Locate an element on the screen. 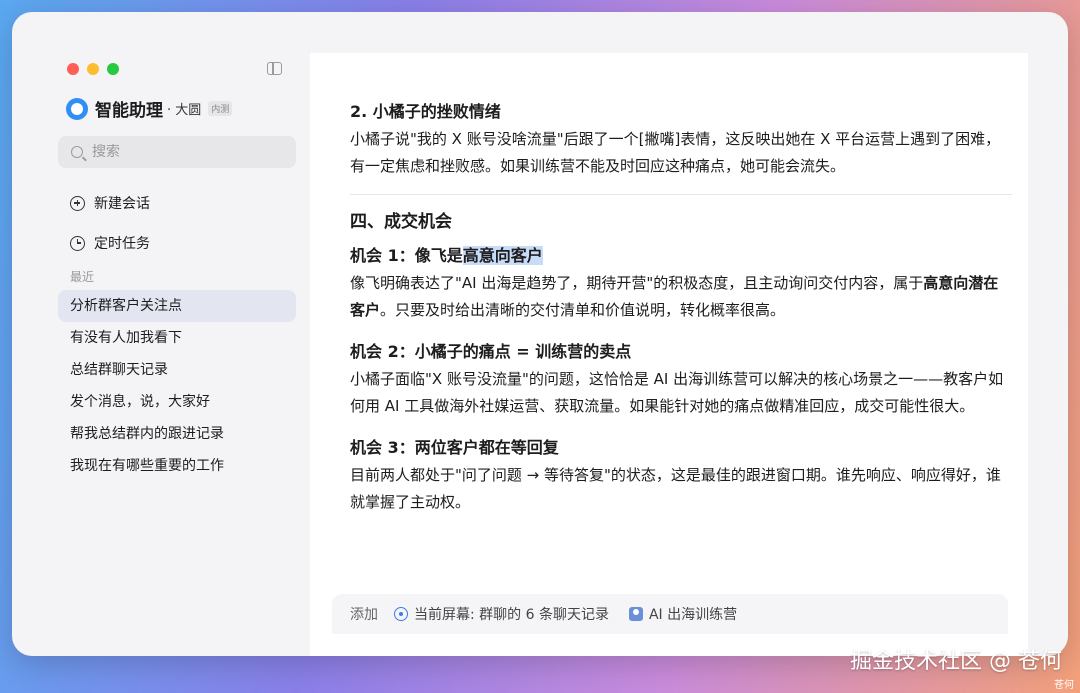 The height and width of the screenshot is (693, 1080). close-button is located at coordinates (73, 69).